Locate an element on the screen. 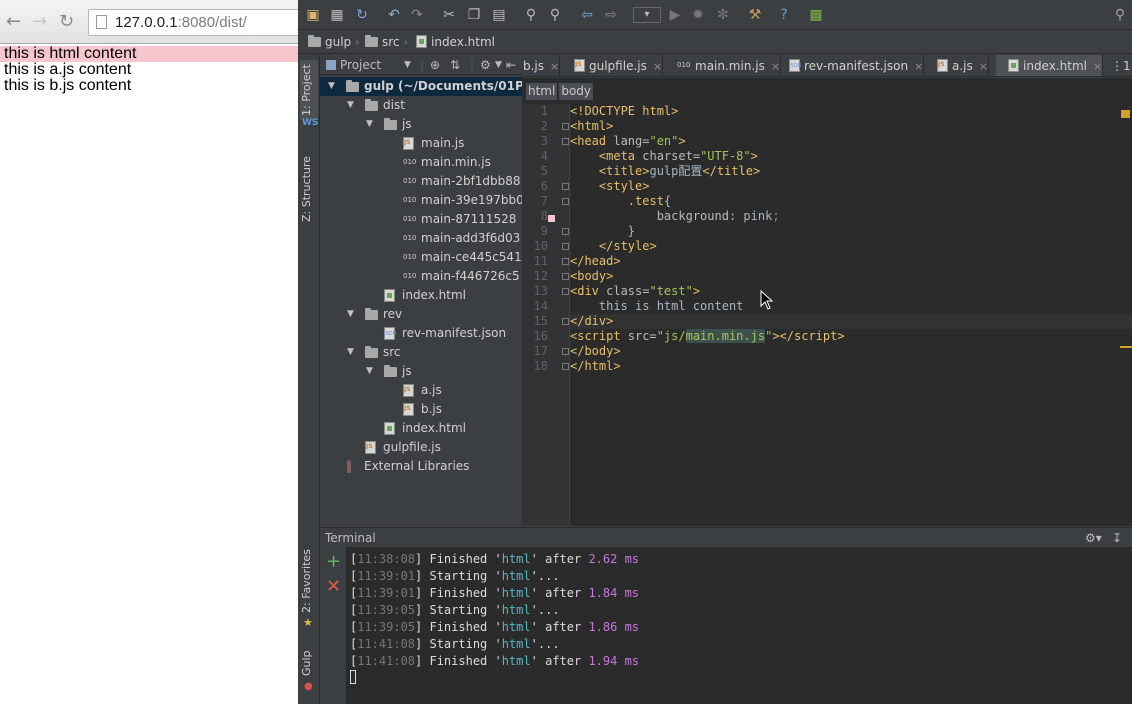 The width and height of the screenshot is (1132, 704). js-file-icon is located at coordinates (408, 409).